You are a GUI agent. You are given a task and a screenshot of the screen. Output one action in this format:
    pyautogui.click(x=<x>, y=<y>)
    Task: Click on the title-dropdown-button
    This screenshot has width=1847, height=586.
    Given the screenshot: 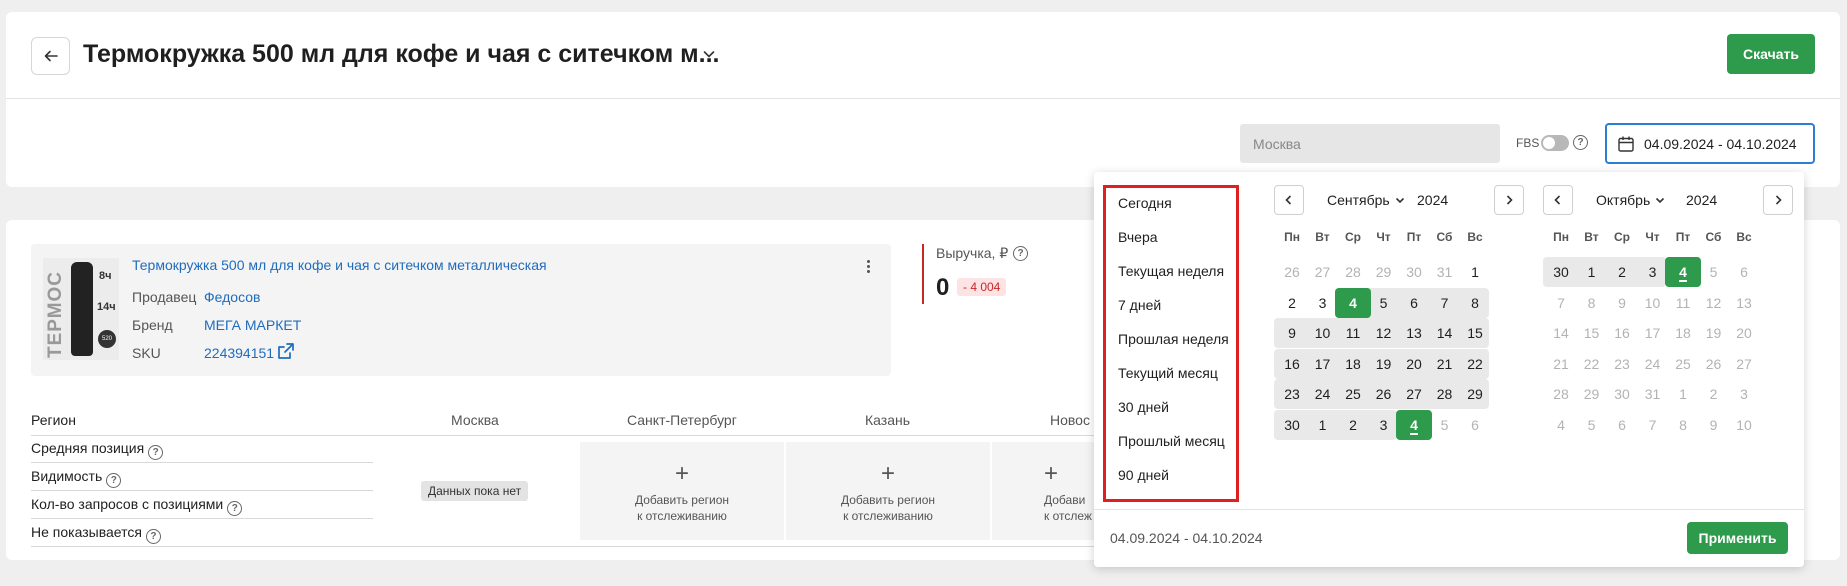 What is the action you would take?
    pyautogui.click(x=709, y=54)
    